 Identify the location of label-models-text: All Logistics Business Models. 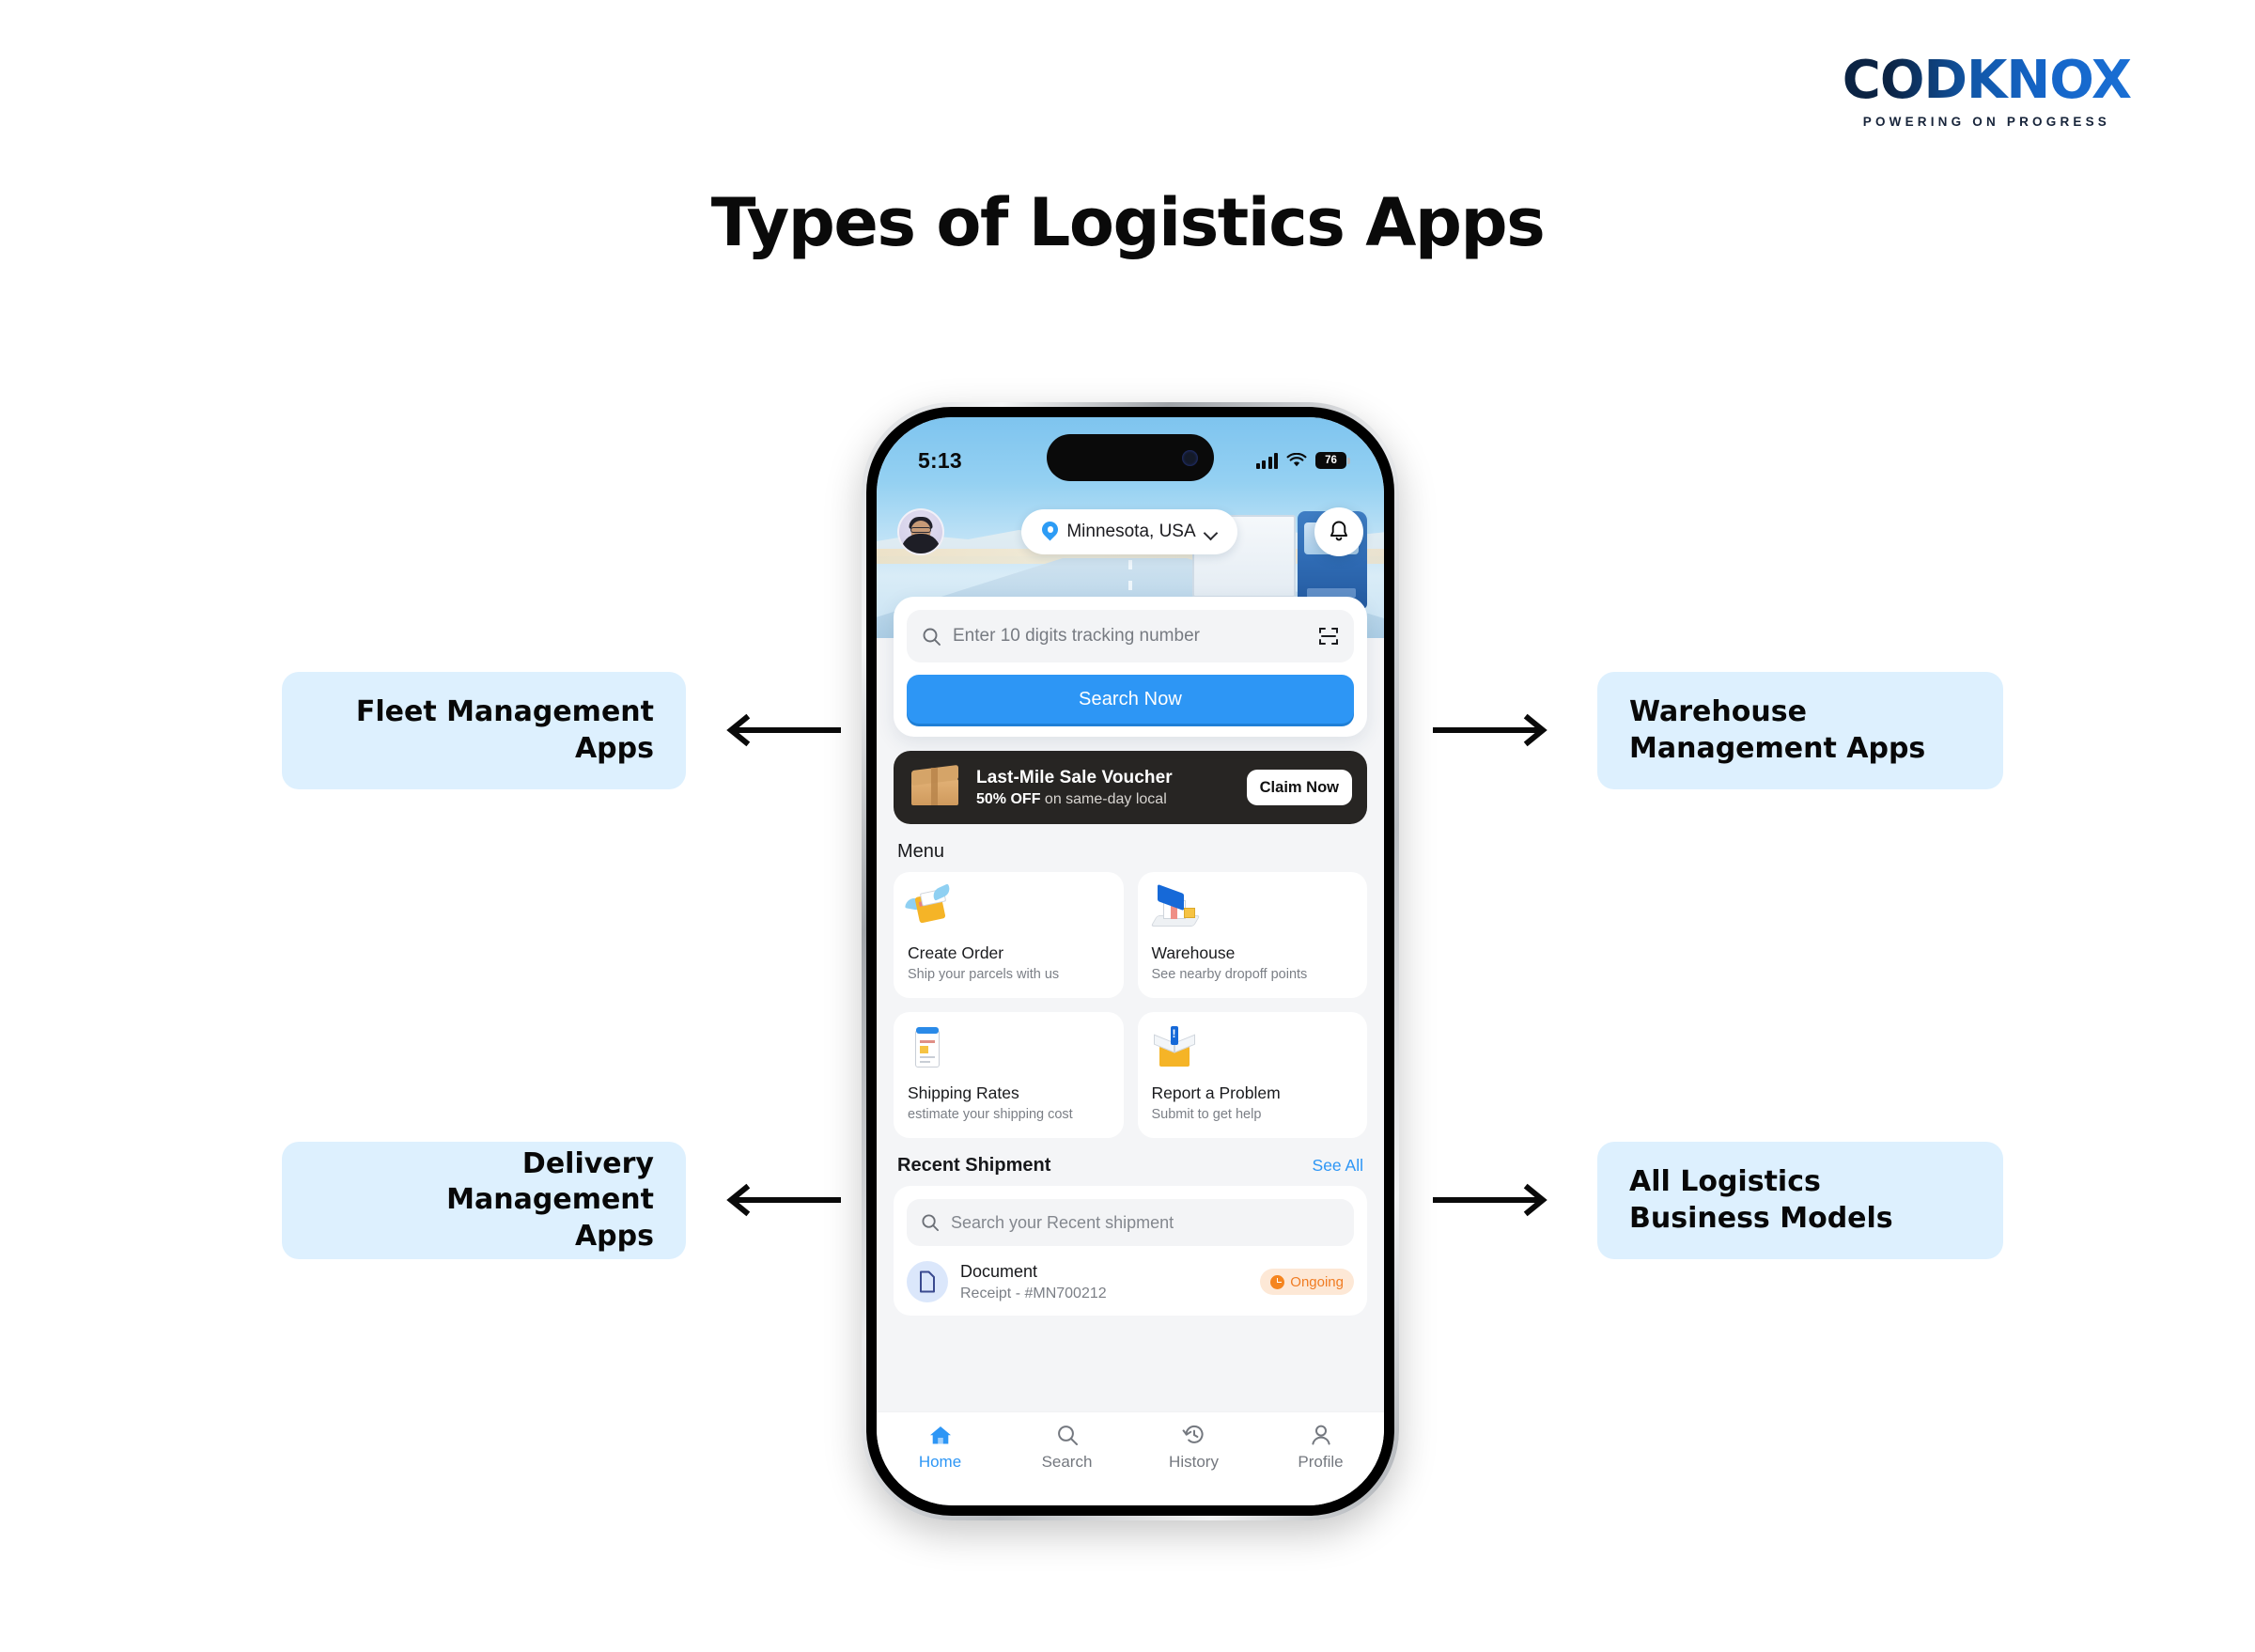
(1761, 1200).